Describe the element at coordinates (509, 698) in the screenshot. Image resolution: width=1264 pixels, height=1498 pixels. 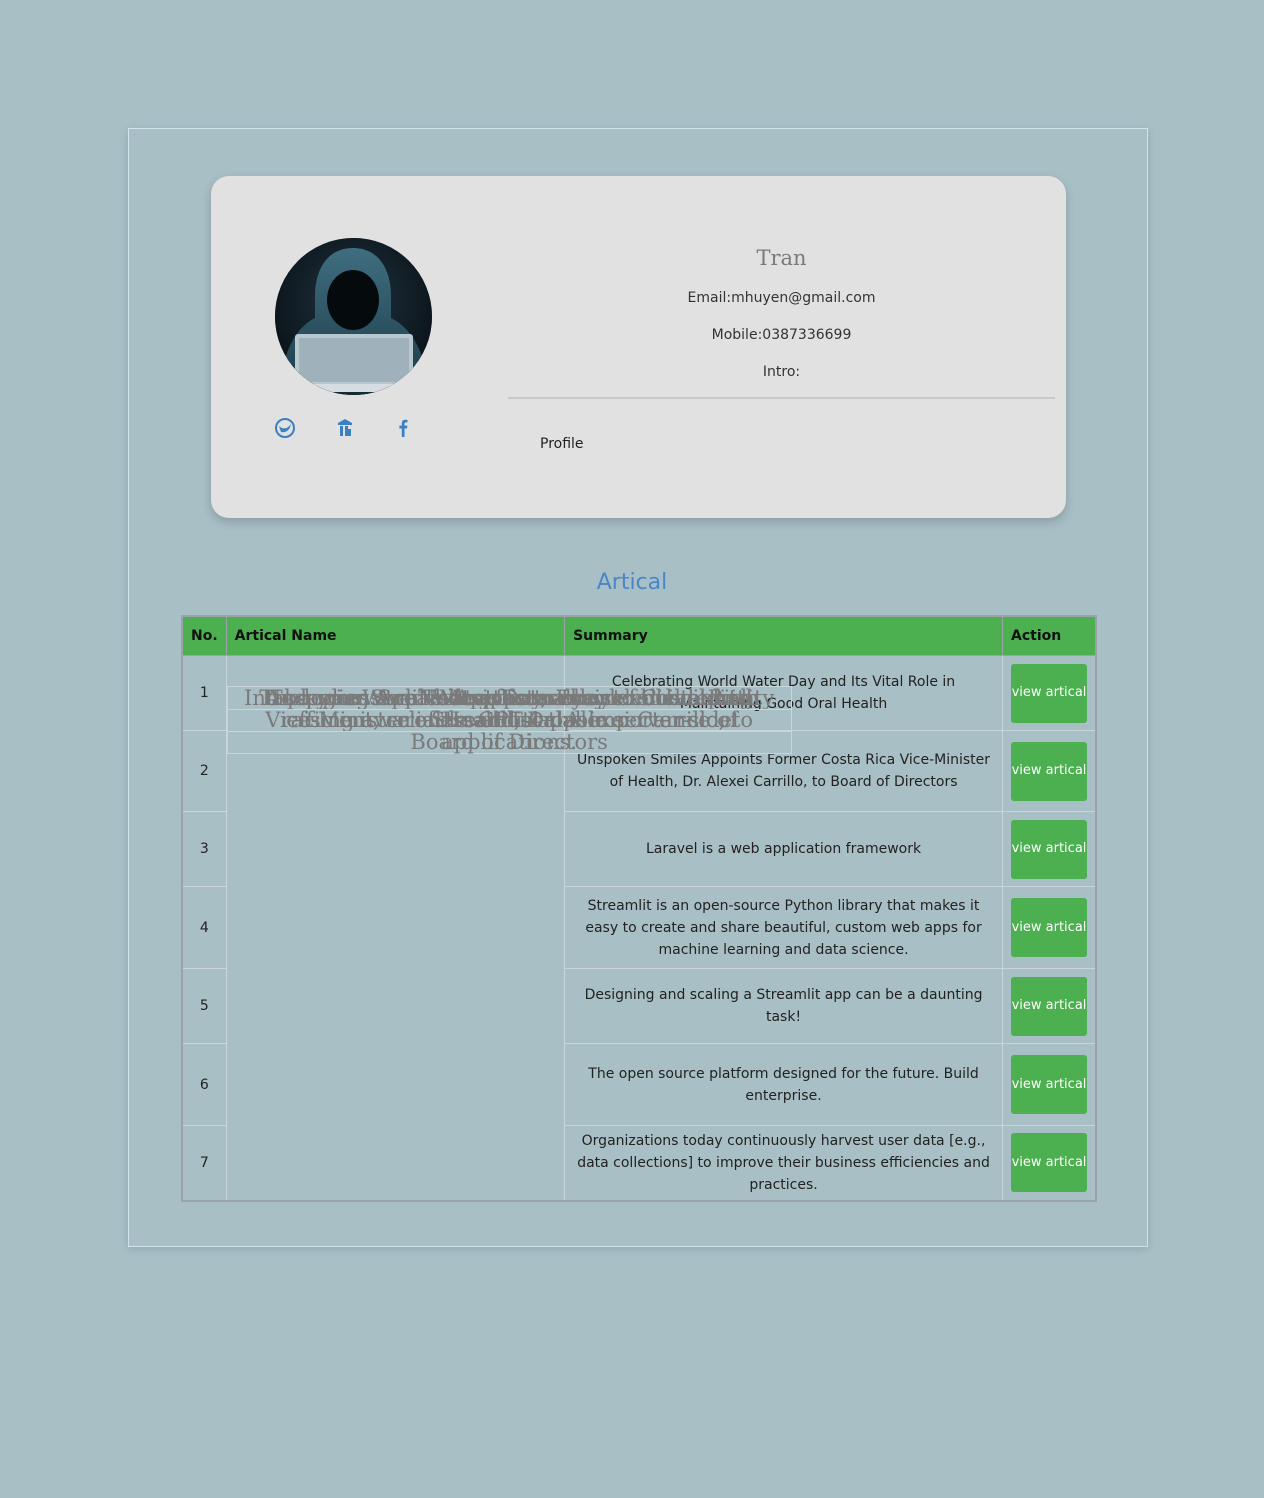
I see `article-name: a thematic analysis` at that location.